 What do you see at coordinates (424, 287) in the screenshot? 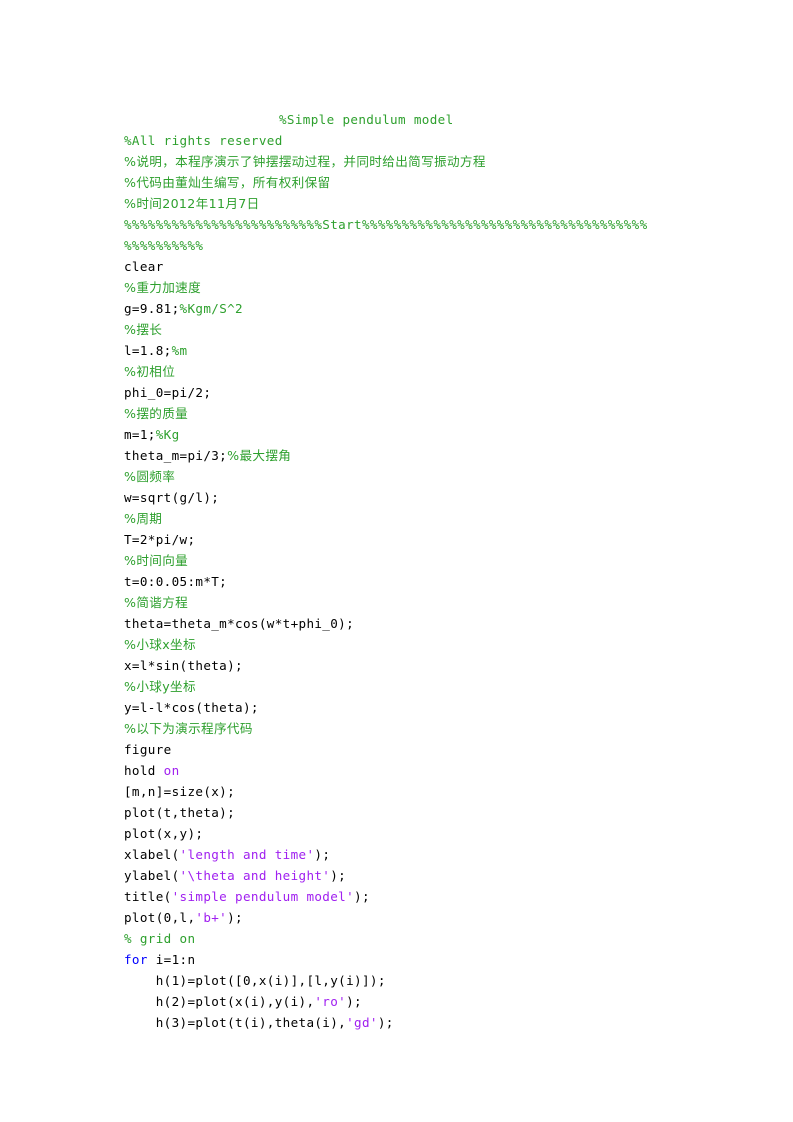
I see `code-line: %重力加速度` at bounding box center [424, 287].